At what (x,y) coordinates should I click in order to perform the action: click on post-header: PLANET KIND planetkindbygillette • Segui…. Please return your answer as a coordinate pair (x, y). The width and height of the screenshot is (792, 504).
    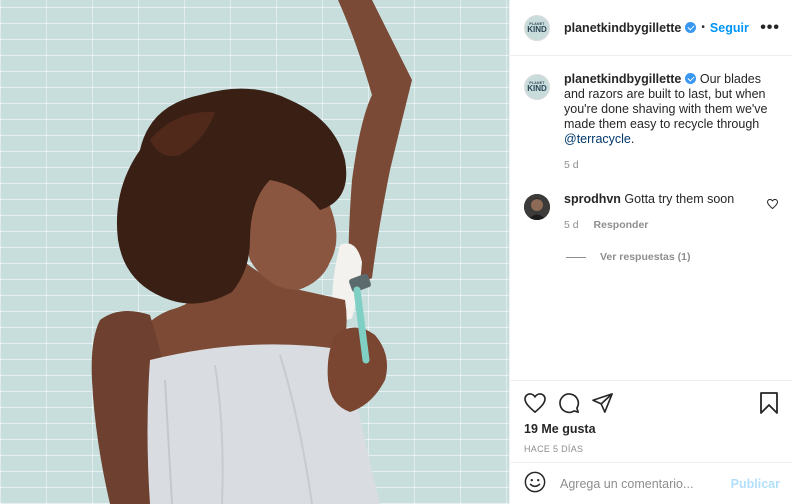
    Looking at the image, I should click on (651, 28).